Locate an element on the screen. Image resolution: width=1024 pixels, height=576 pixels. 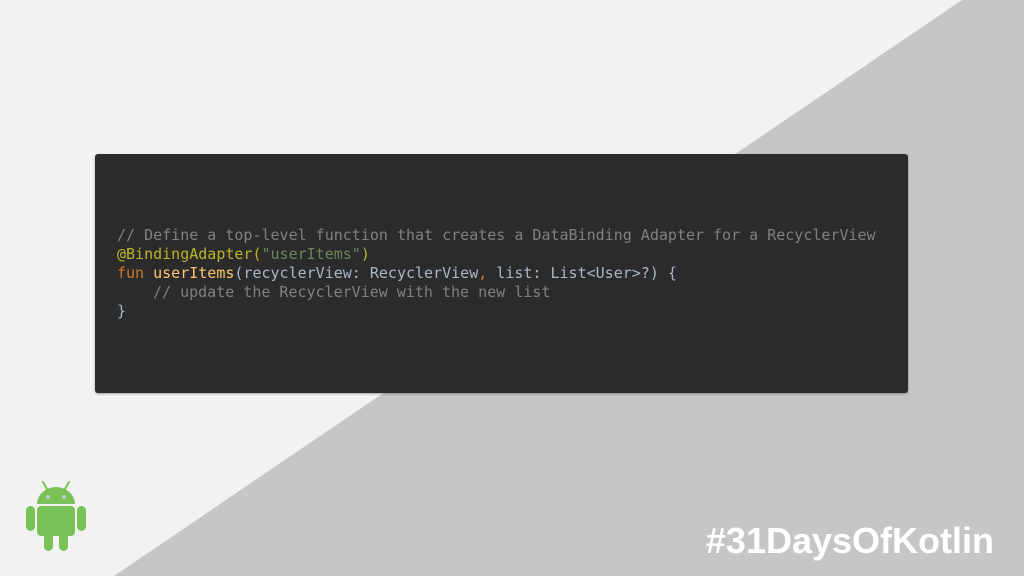
android-robot-icon is located at coordinates (56, 516).